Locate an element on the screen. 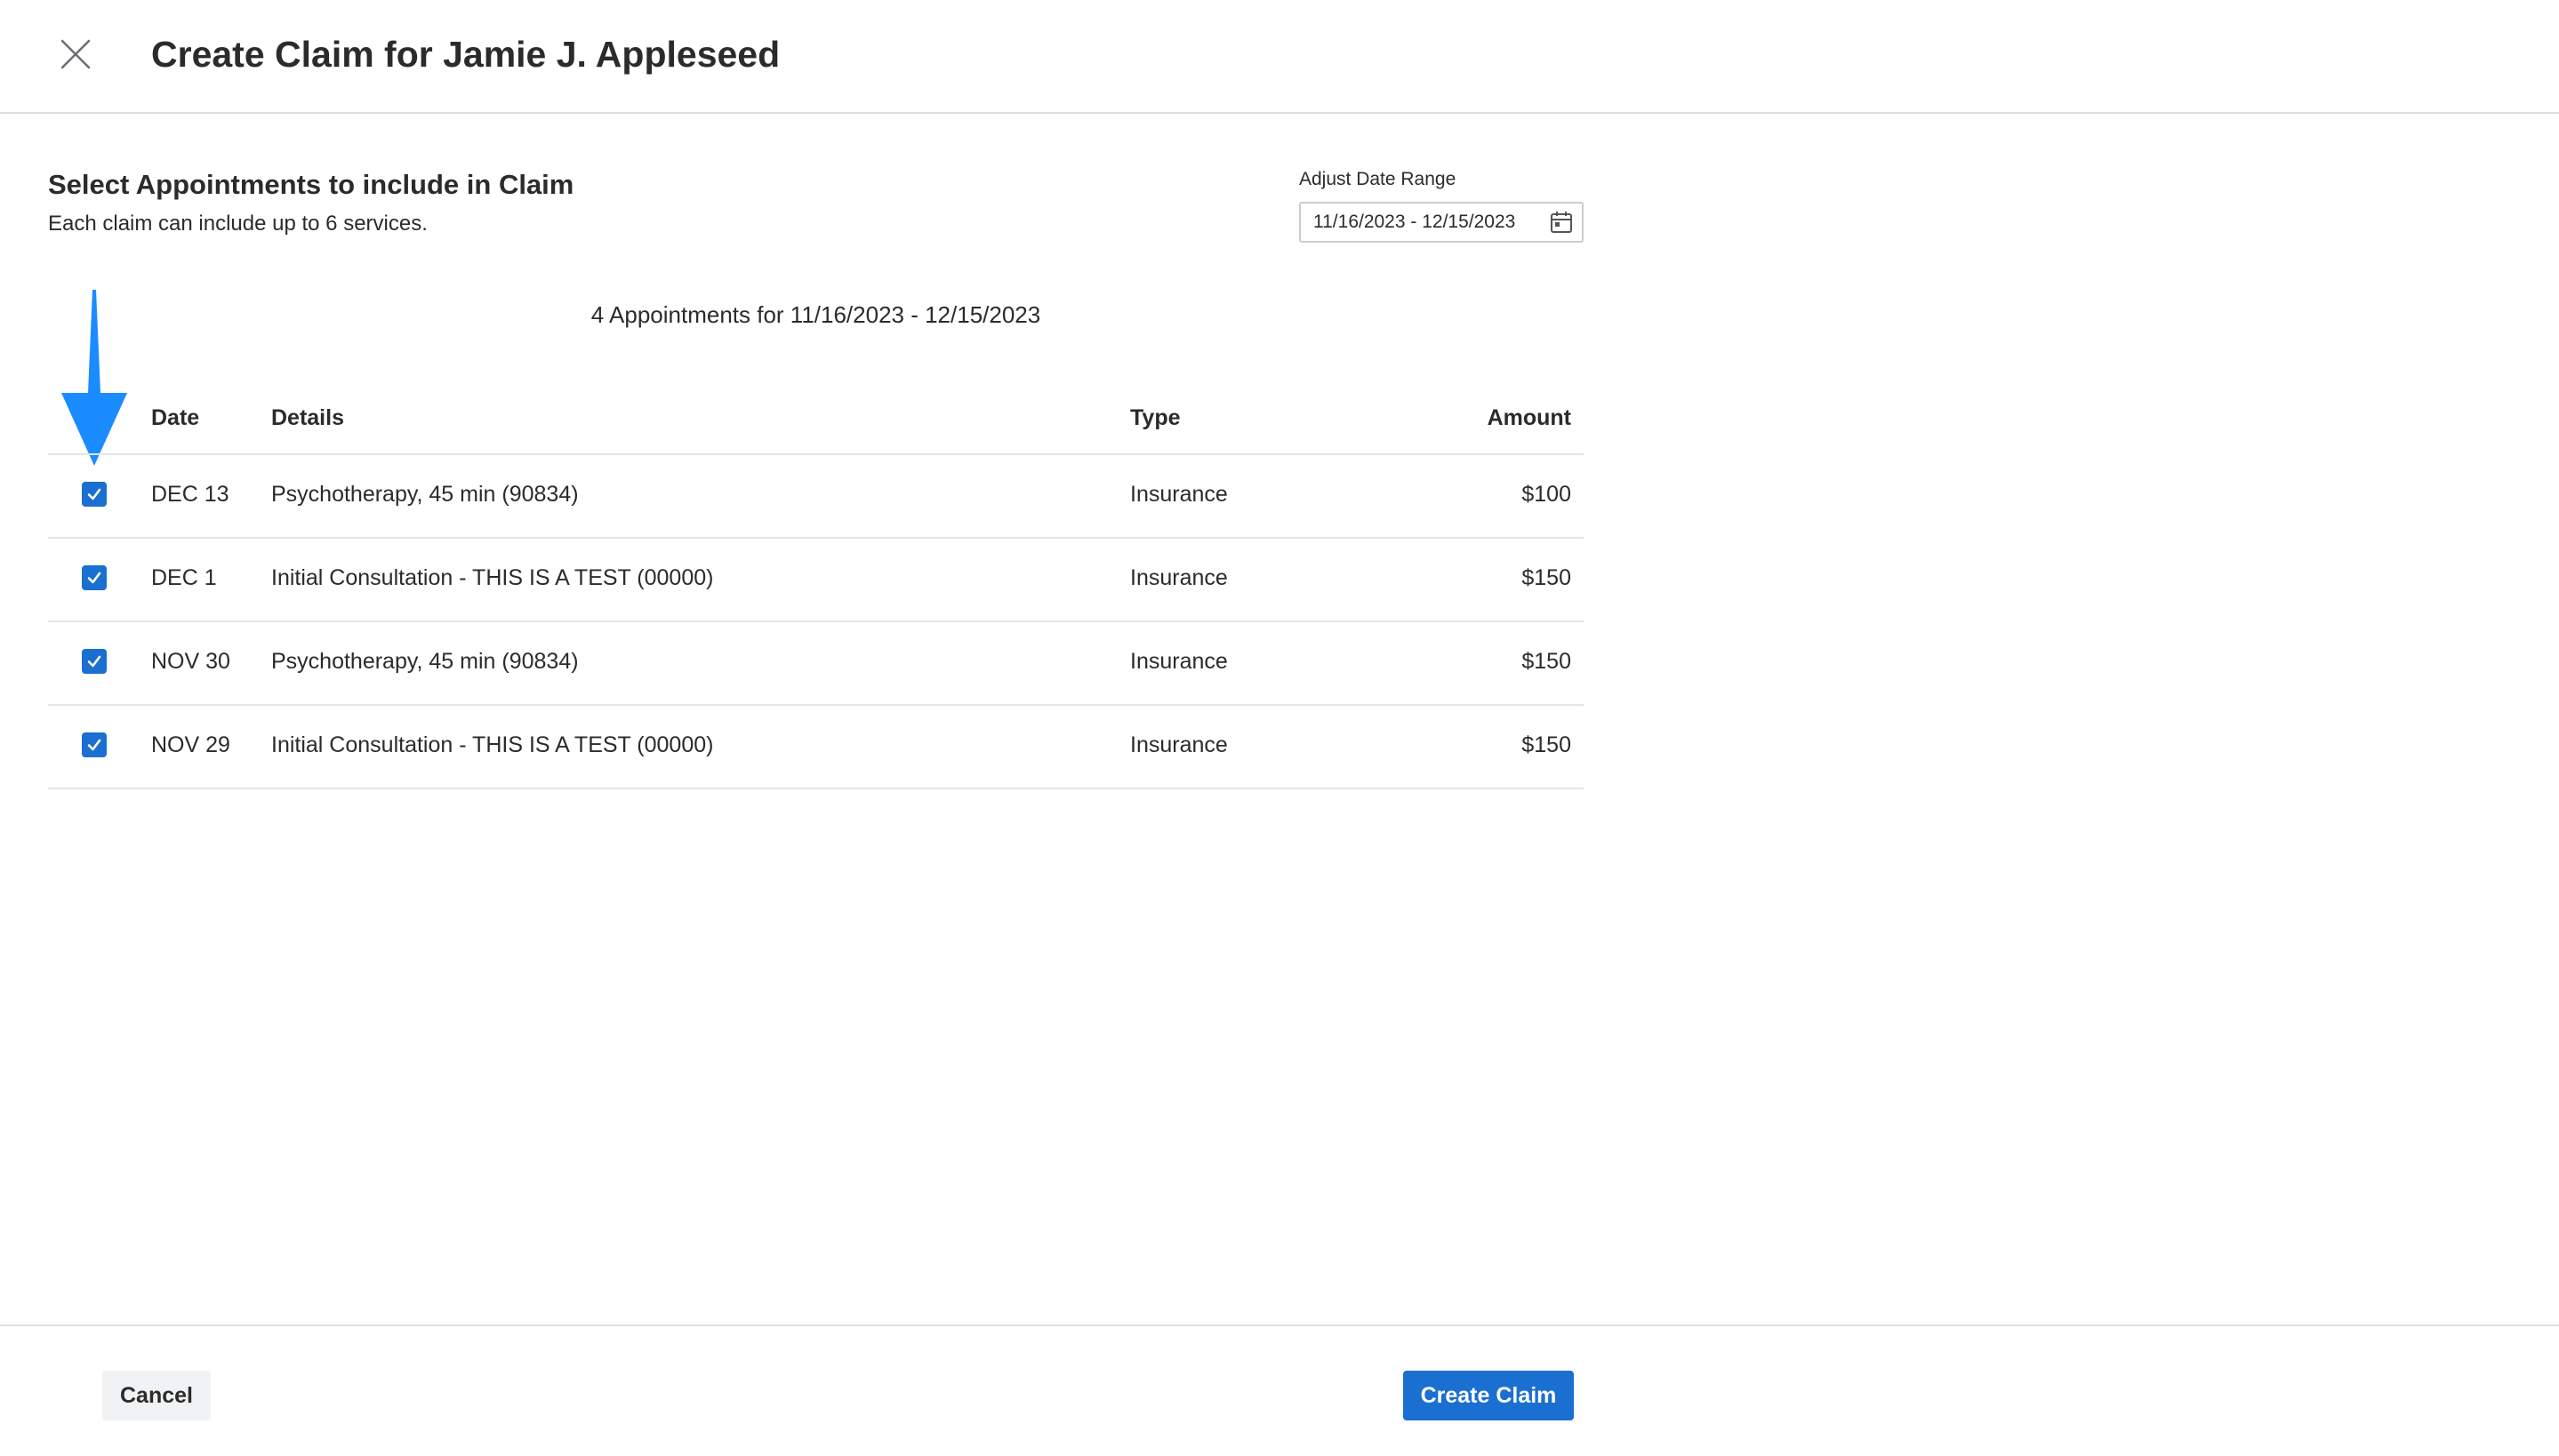 Image resolution: width=2559 pixels, height=1456 pixels. close-icon is located at coordinates (75, 54).